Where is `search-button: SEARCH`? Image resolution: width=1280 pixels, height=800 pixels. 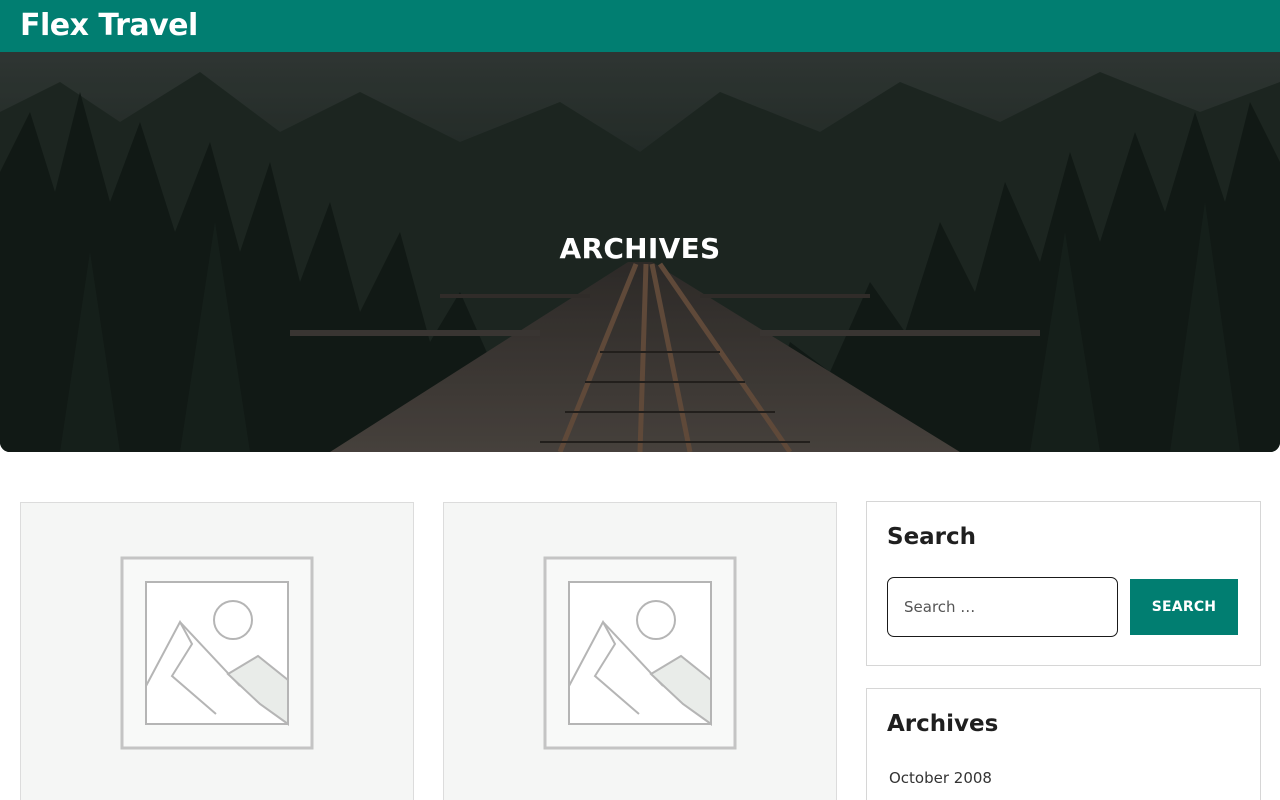 search-button: SEARCH is located at coordinates (1184, 607).